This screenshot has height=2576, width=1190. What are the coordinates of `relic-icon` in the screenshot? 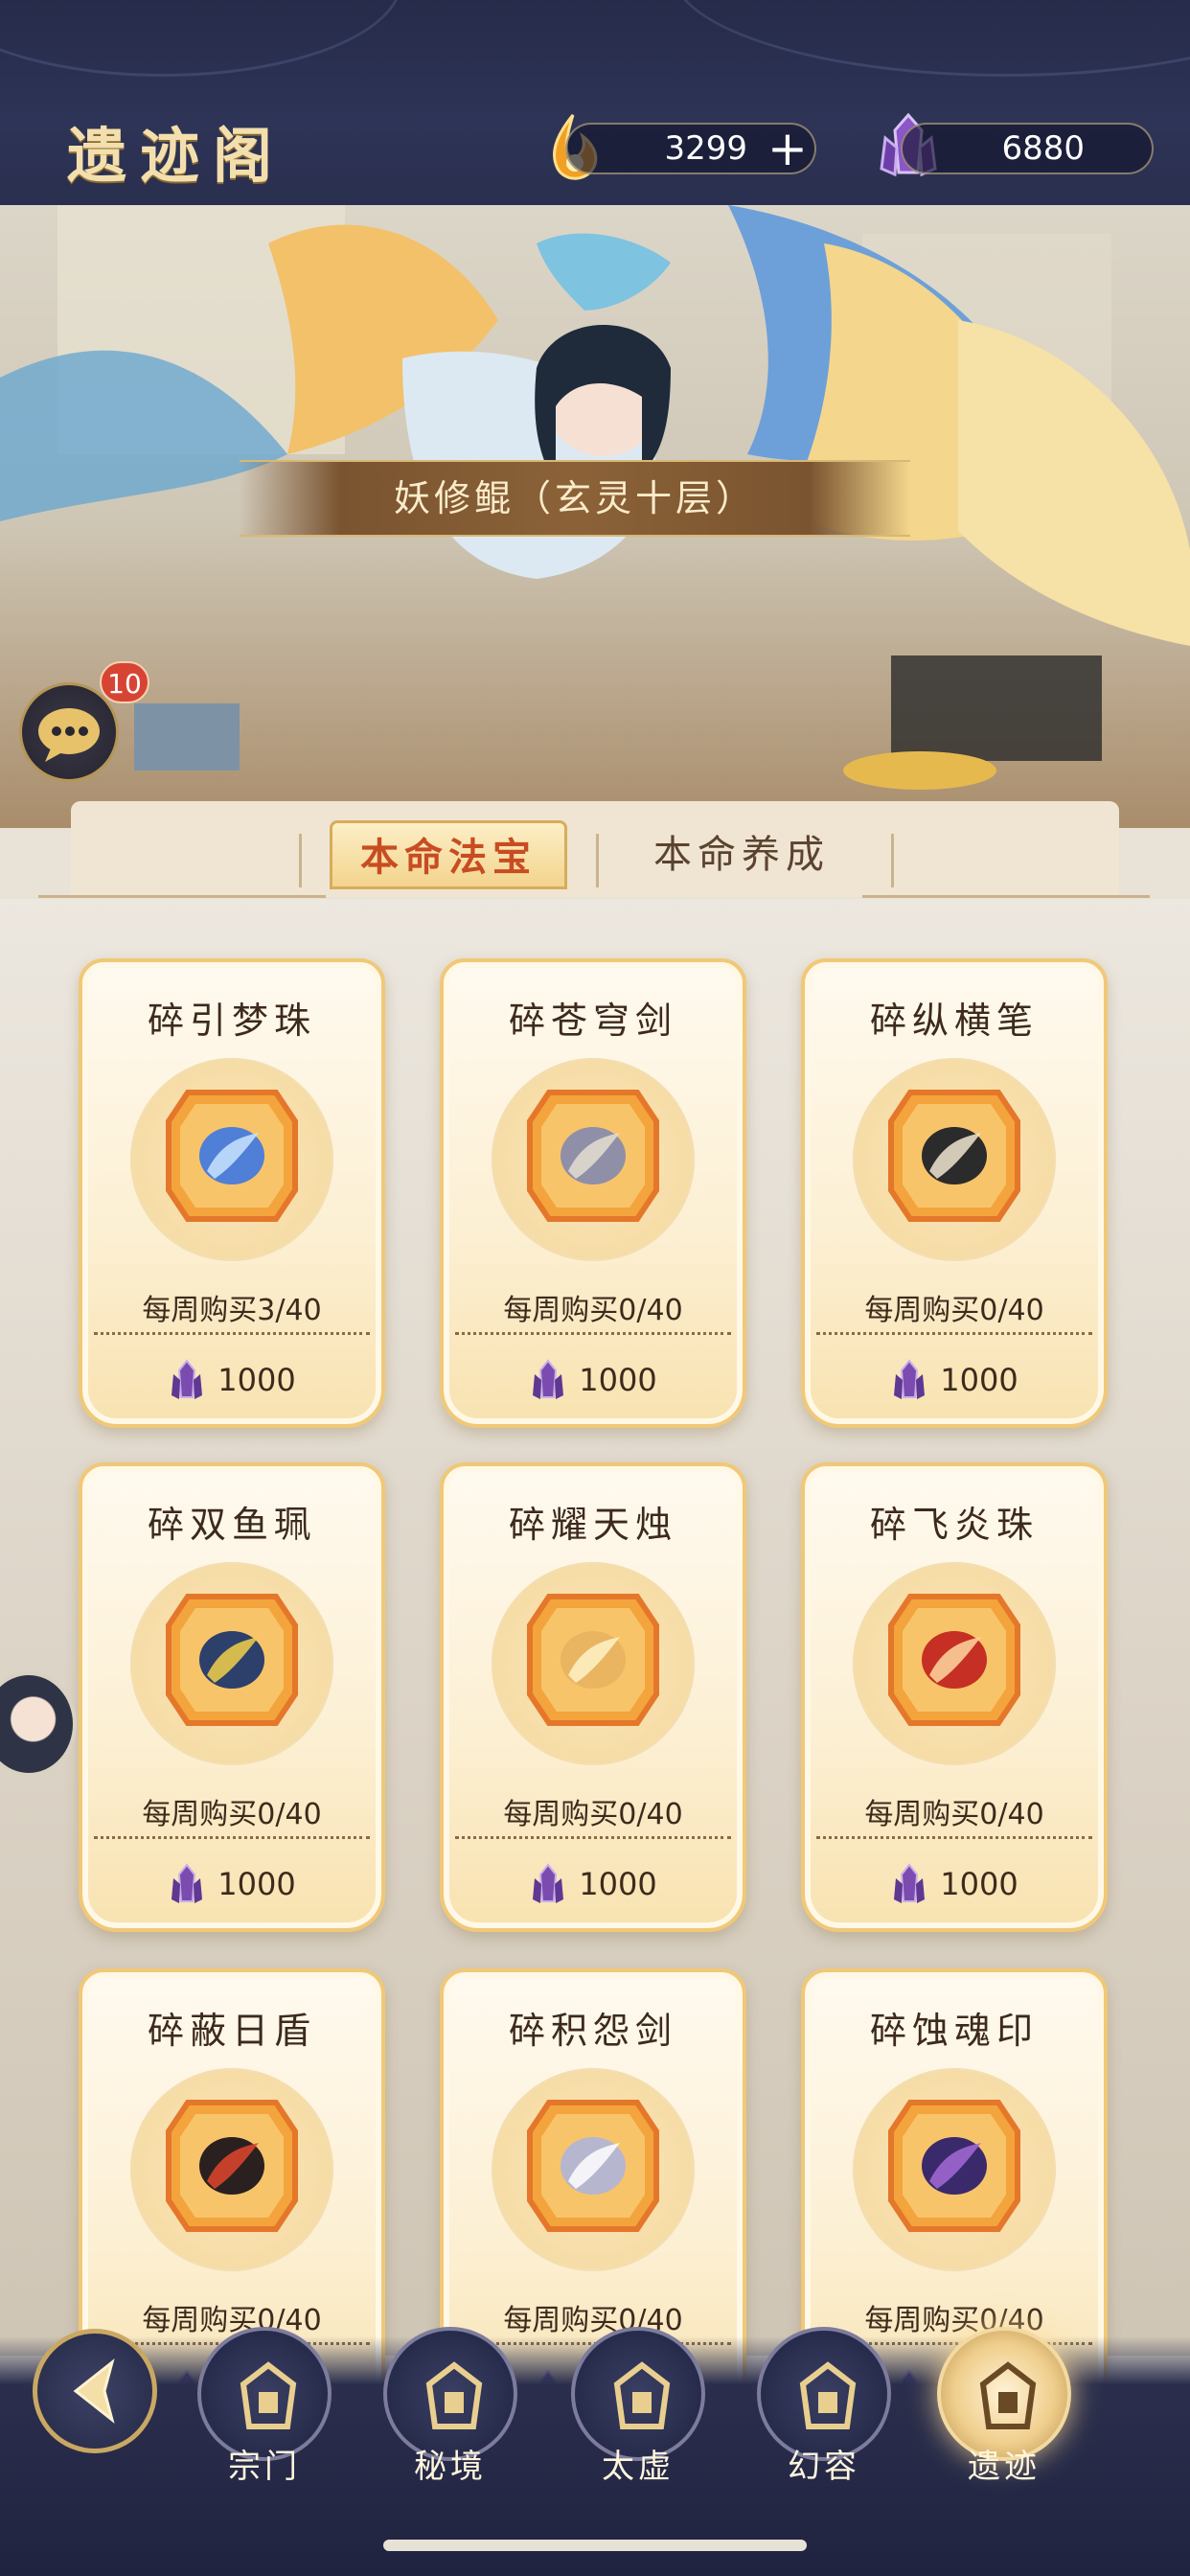 It's located at (1008, 2395).